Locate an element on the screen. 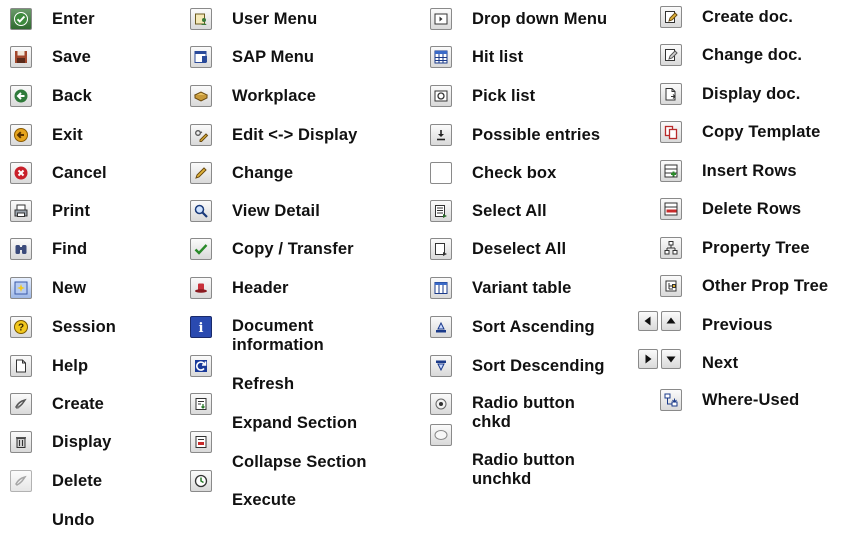 Image resolution: width=860 pixels, height=539 pixels. back-arrow-icon is located at coordinates (21, 96).